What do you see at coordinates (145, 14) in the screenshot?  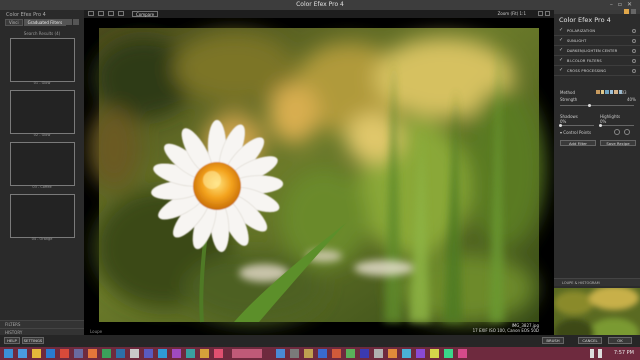 I see `compare-button: Compare` at bounding box center [145, 14].